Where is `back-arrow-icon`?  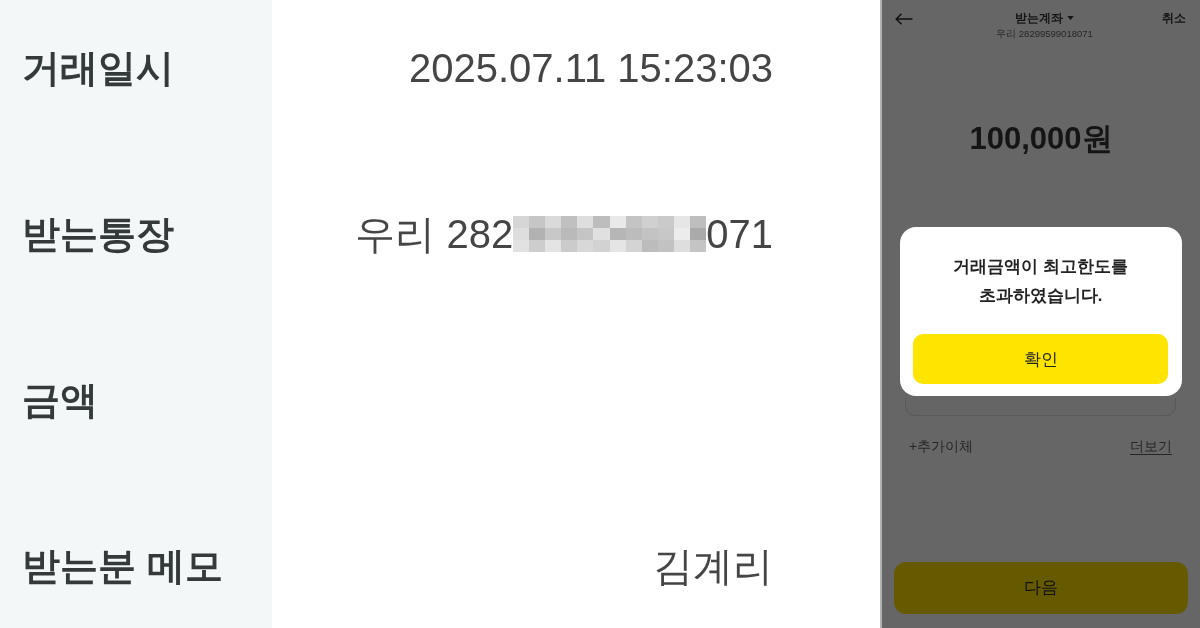
back-arrow-icon is located at coordinates (904, 19).